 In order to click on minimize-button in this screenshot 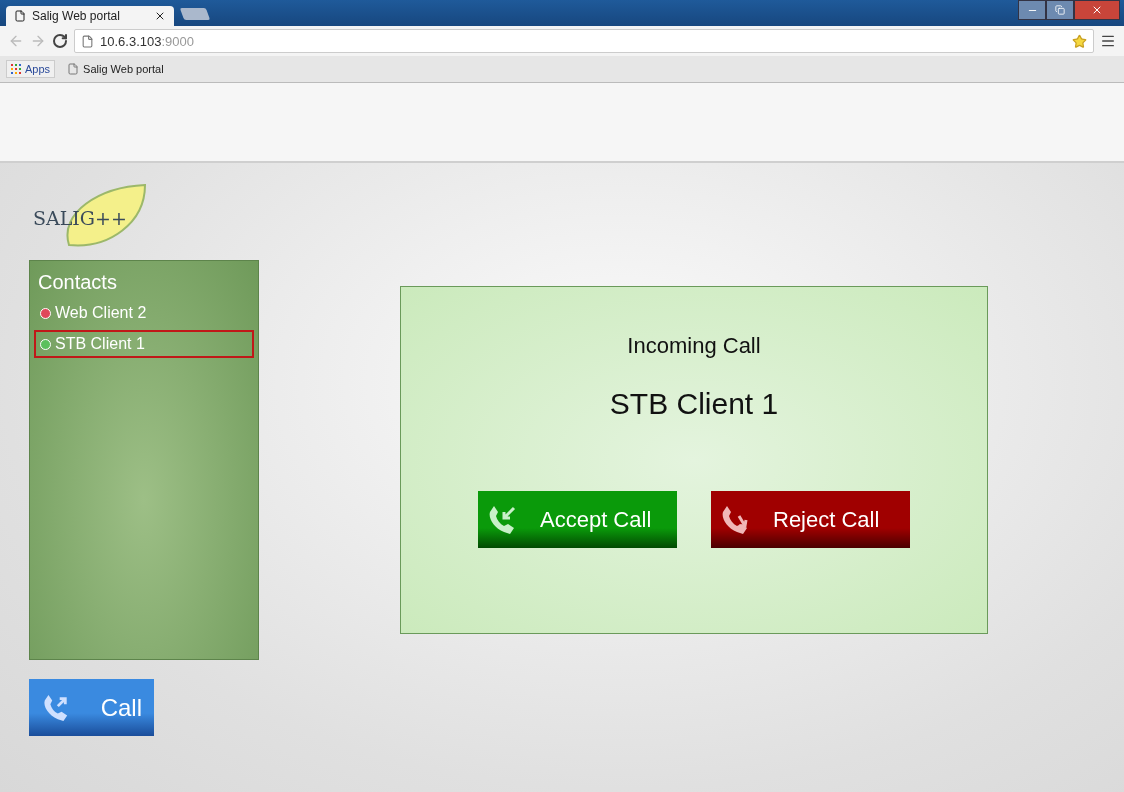, I will do `click(1032, 10)`.